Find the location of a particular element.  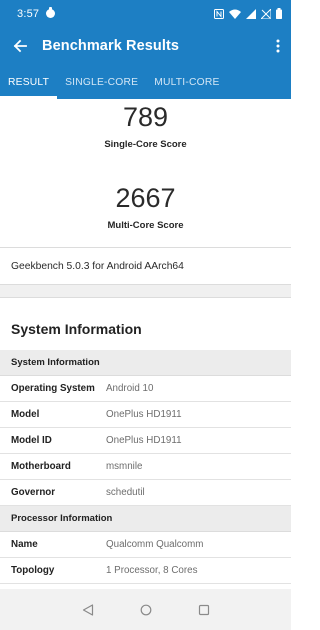

info-key: Motherboard is located at coordinates (41, 466).